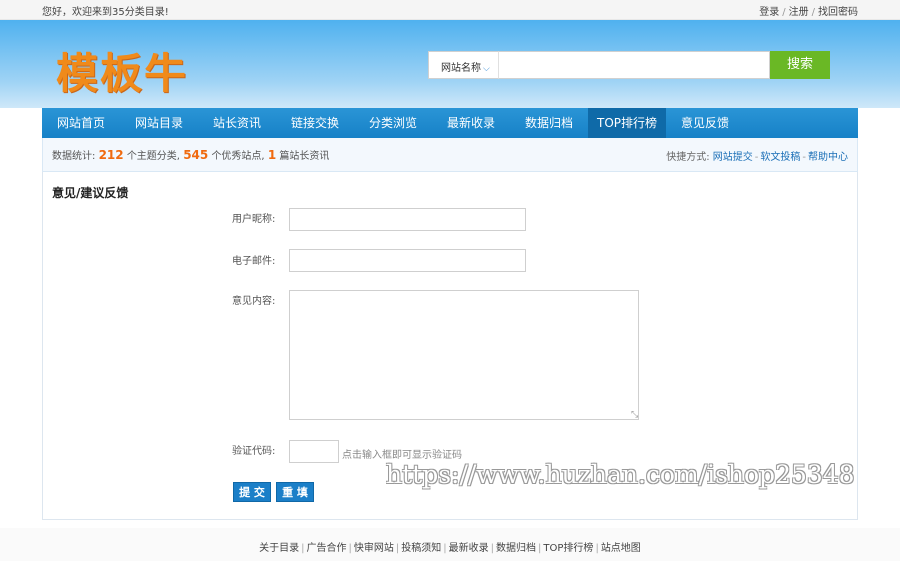 This screenshot has height=561, width=900. What do you see at coordinates (295, 492) in the screenshot?
I see `reset-button: 重 填` at bounding box center [295, 492].